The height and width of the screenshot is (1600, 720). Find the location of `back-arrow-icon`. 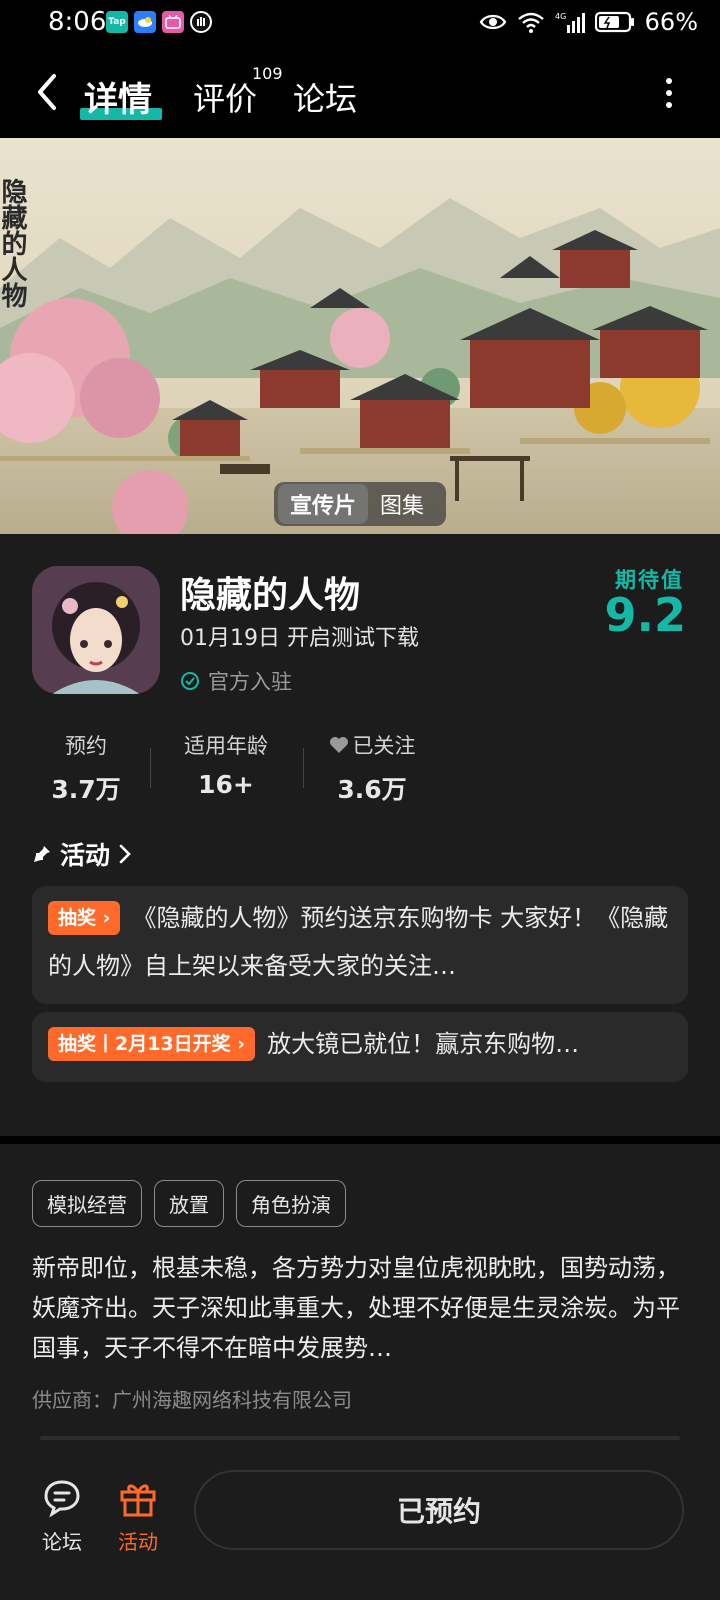

back-arrow-icon is located at coordinates (47, 92).